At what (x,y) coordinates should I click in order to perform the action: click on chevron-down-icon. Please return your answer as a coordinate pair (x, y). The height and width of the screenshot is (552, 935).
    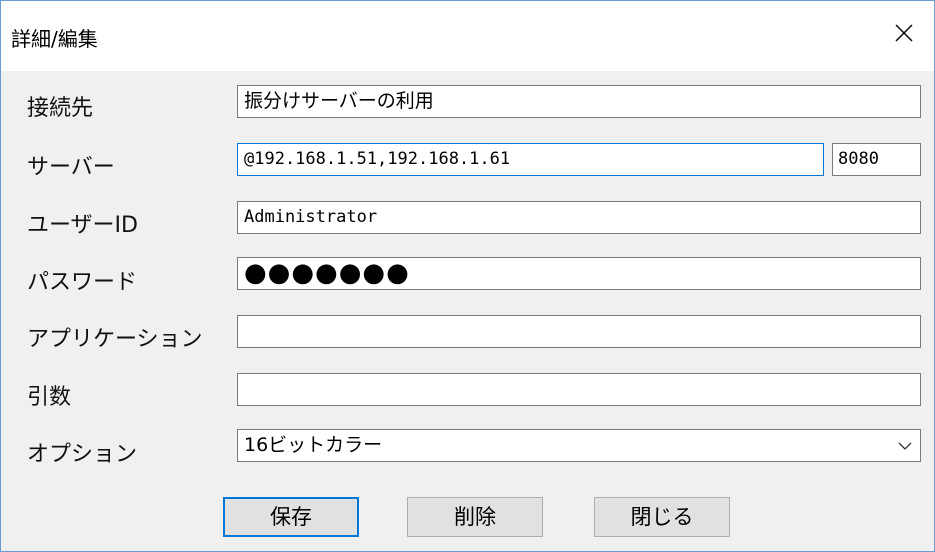
    Looking at the image, I should click on (905, 446).